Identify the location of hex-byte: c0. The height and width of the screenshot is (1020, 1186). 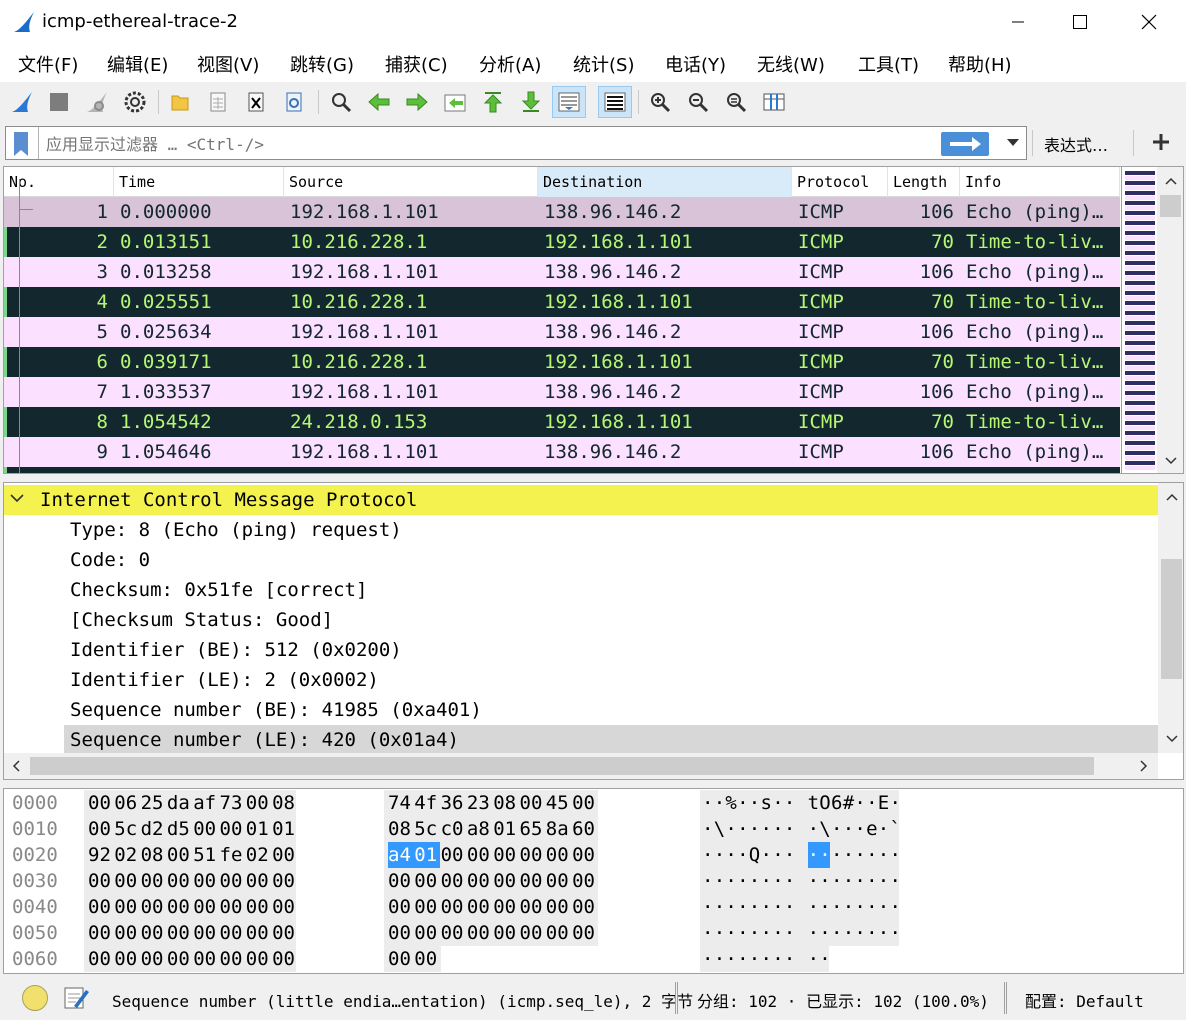
(454, 829).